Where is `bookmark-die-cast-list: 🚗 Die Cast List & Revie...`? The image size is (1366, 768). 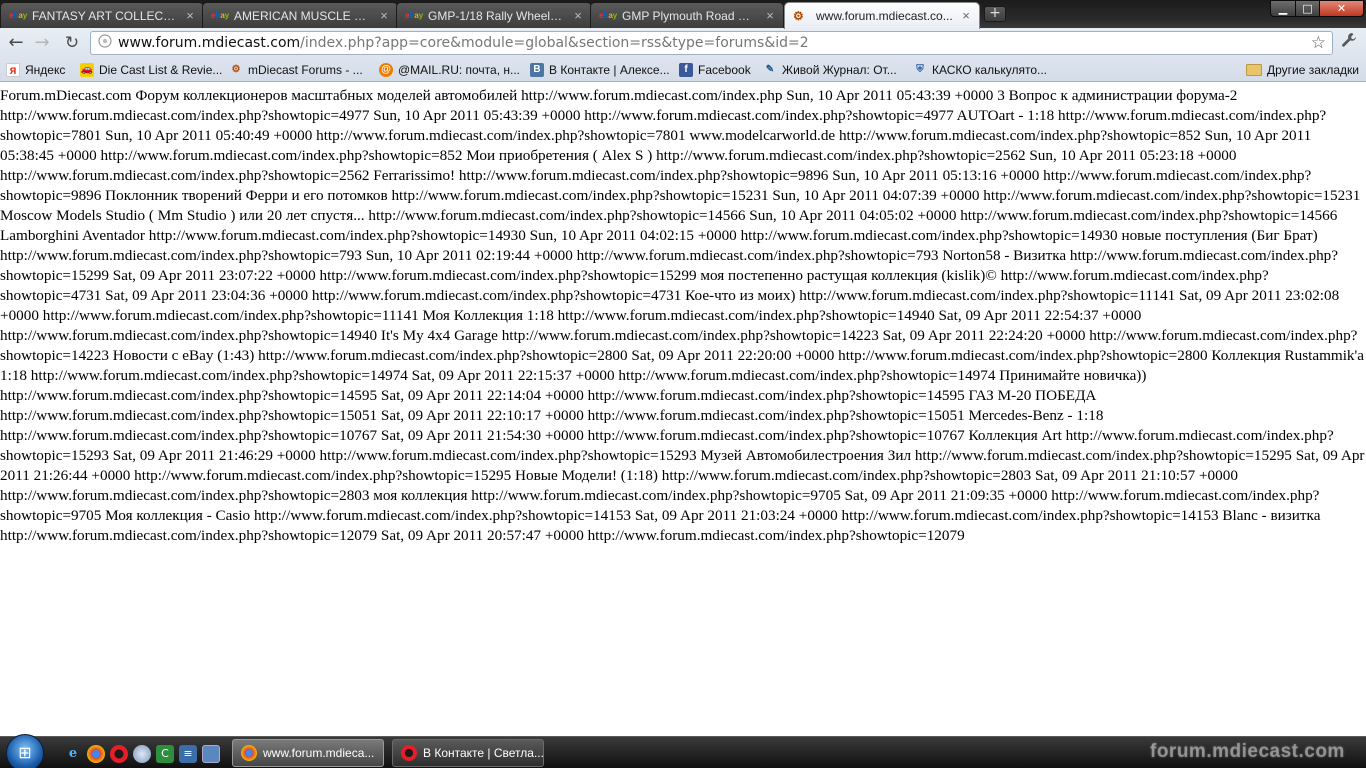 bookmark-die-cast-list: 🚗 Die Cast List & Revie... is located at coordinates (151, 70).